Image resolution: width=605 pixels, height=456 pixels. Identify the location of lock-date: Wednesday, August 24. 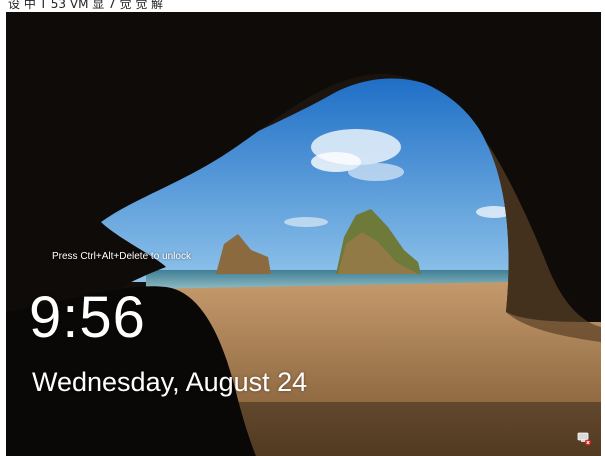
(170, 382).